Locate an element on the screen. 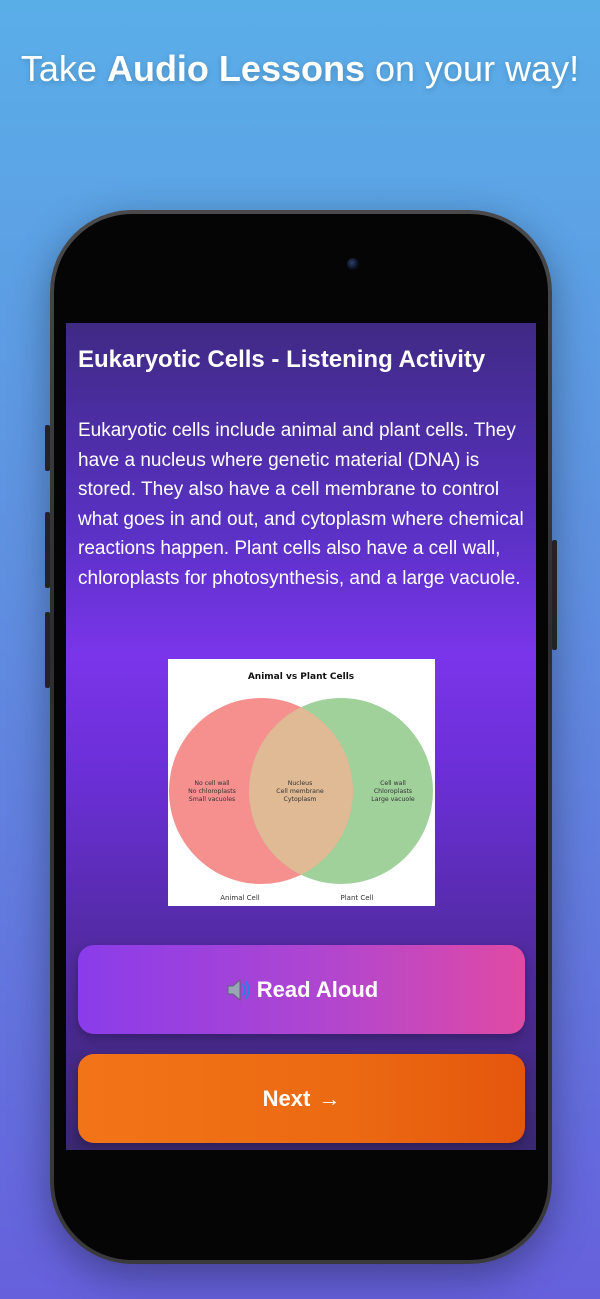  left-only-item: Small vacuoles is located at coordinates (212, 799).